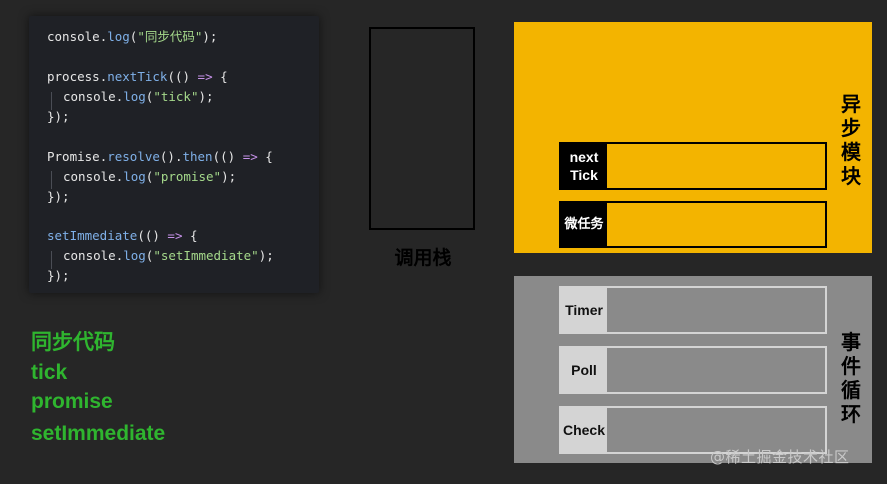 Image resolution: width=887 pixels, height=484 pixels. I want to click on code-line-5: });, so click(58, 116).